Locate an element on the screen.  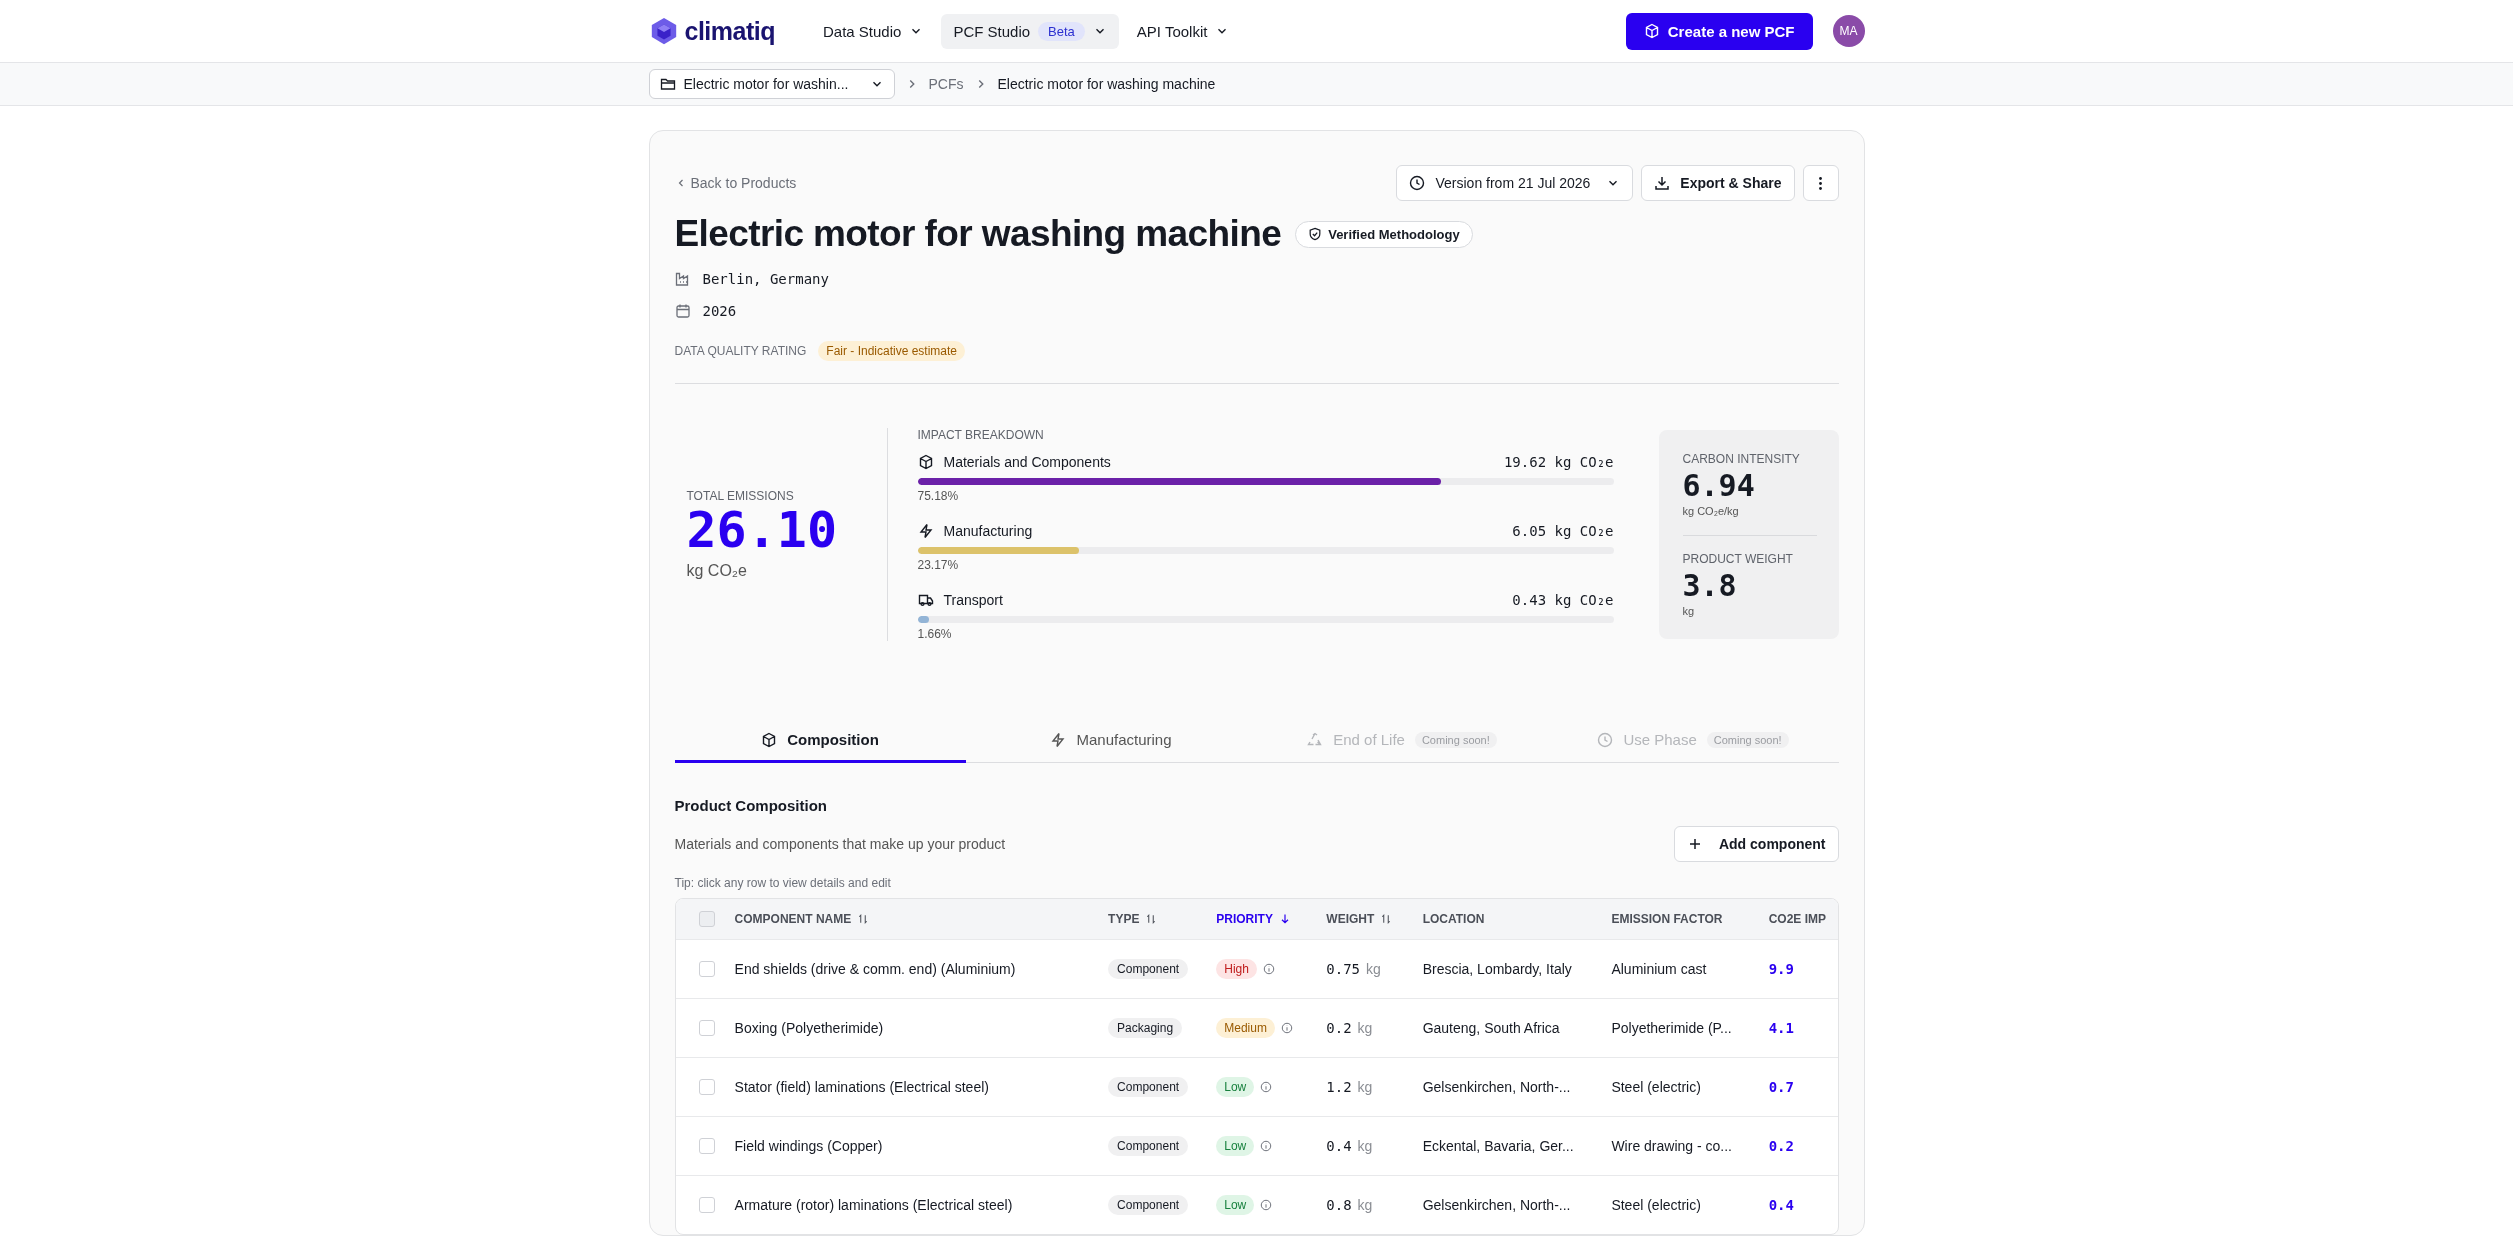
user-avatar: MA is located at coordinates (1848, 31).